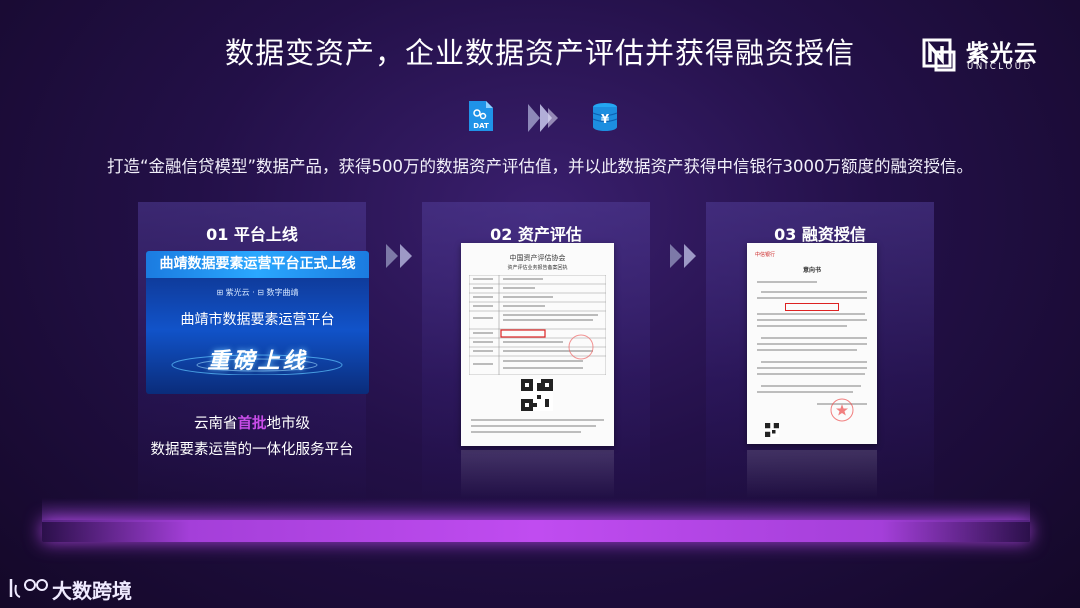 The width and height of the screenshot is (1080, 608). Describe the element at coordinates (536, 531) in the screenshot. I see `stage-platform` at that location.